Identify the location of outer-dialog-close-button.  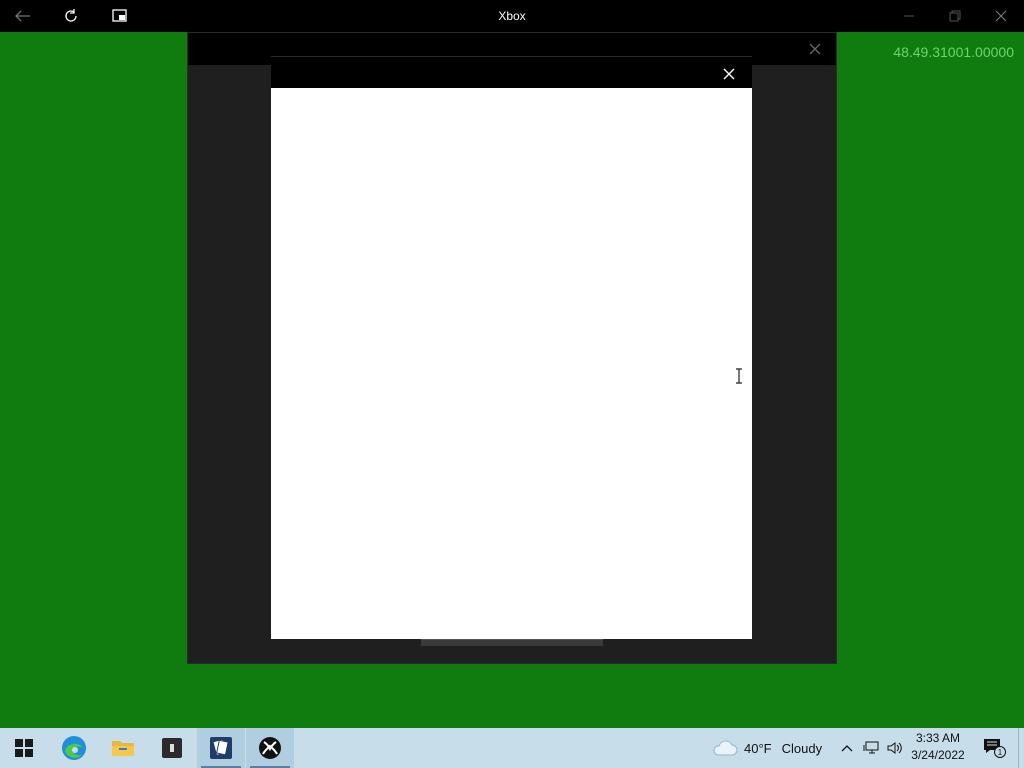
(815, 49).